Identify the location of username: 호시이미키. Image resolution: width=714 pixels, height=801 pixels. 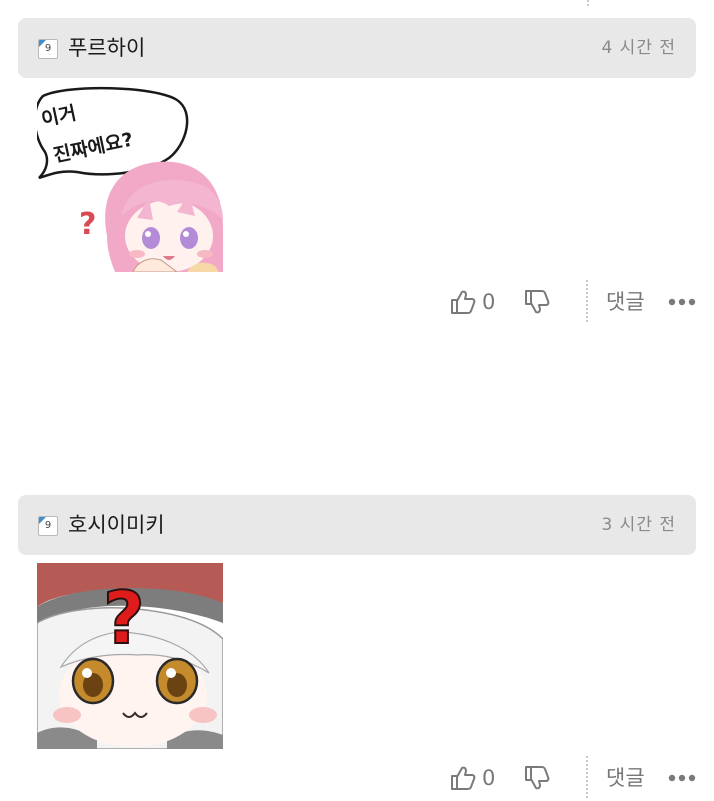
(116, 525).